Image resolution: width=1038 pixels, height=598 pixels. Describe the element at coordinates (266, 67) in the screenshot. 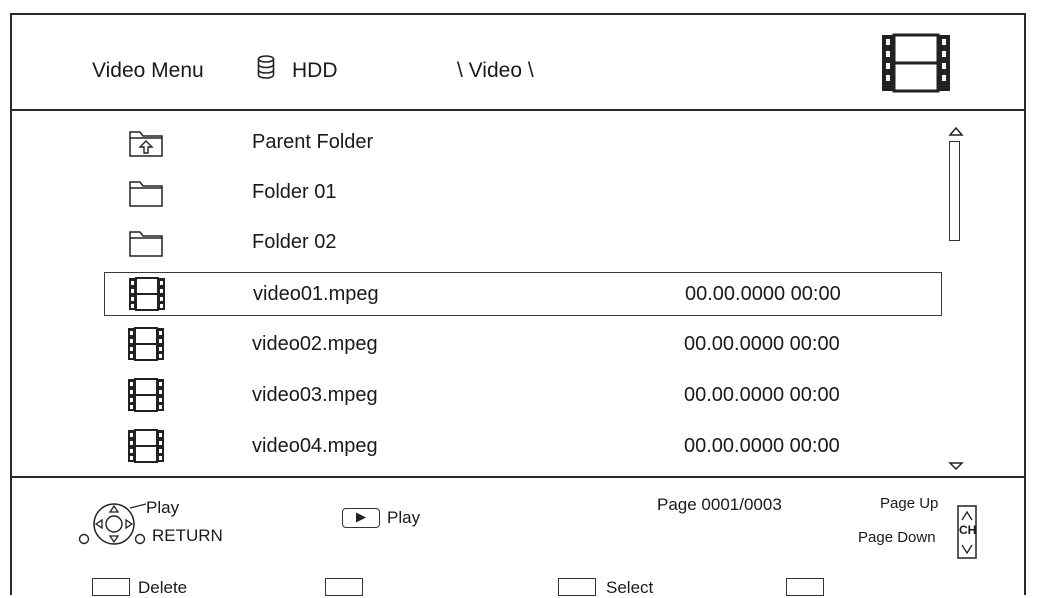

I see `hdd-stack-icon` at that location.